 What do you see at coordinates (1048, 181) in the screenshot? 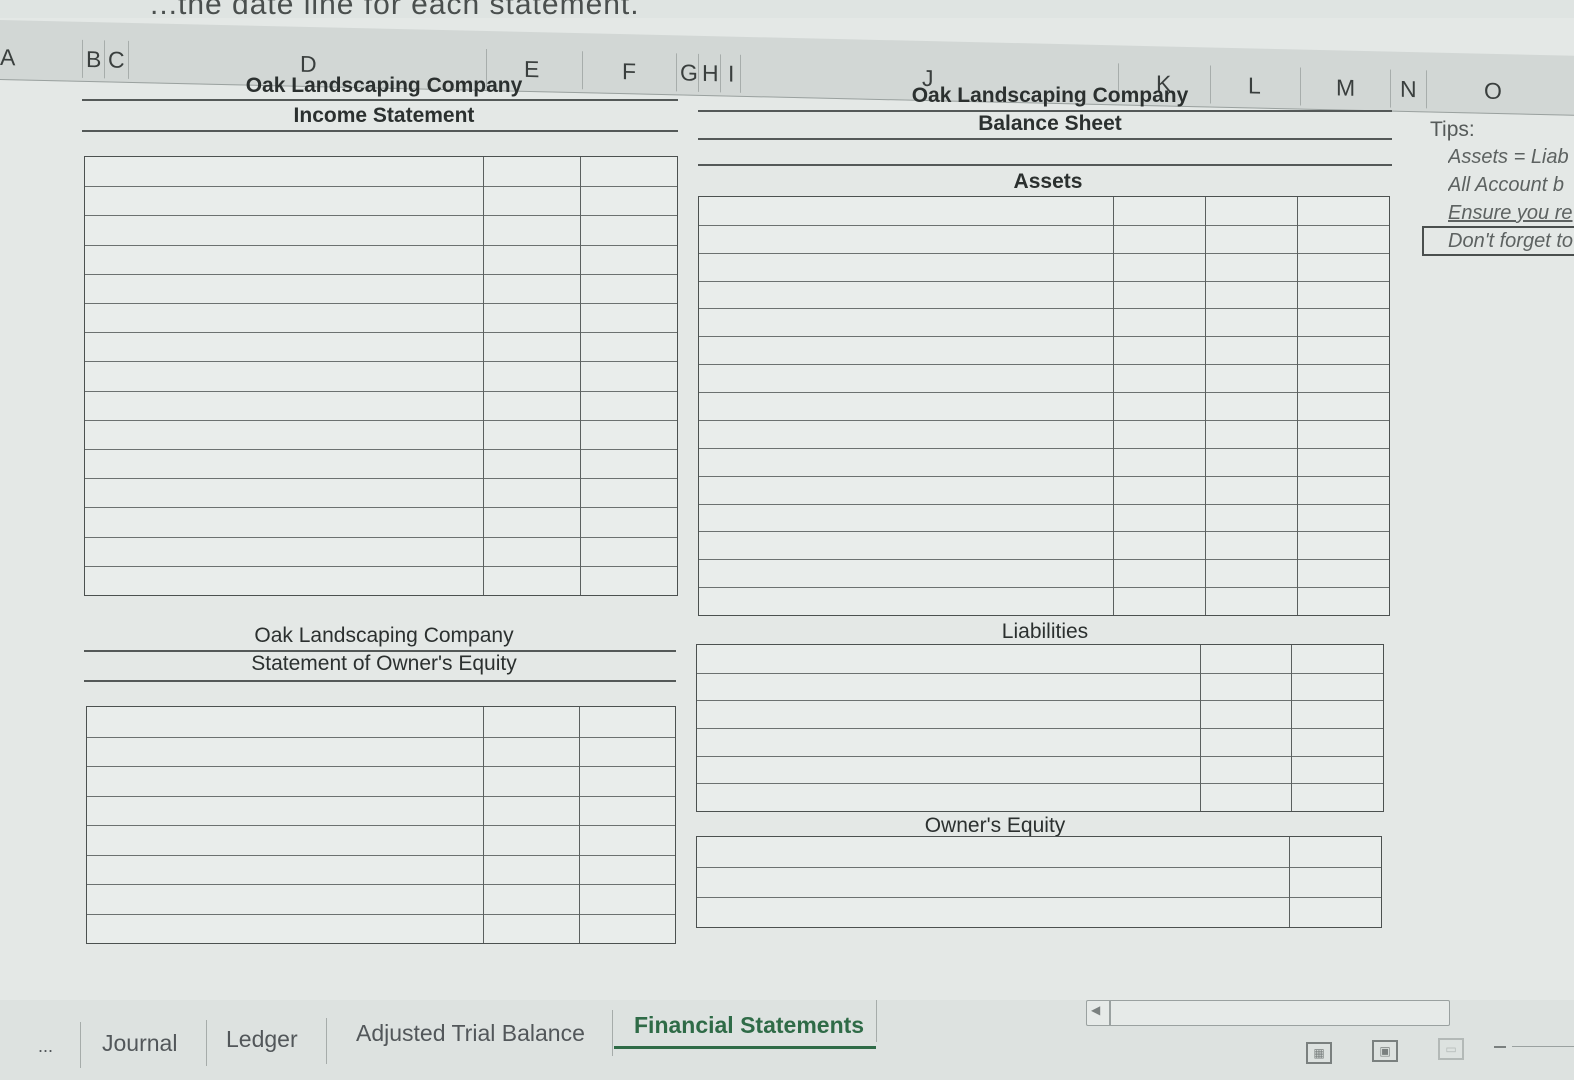
I see `assets-label: Assets` at bounding box center [1048, 181].